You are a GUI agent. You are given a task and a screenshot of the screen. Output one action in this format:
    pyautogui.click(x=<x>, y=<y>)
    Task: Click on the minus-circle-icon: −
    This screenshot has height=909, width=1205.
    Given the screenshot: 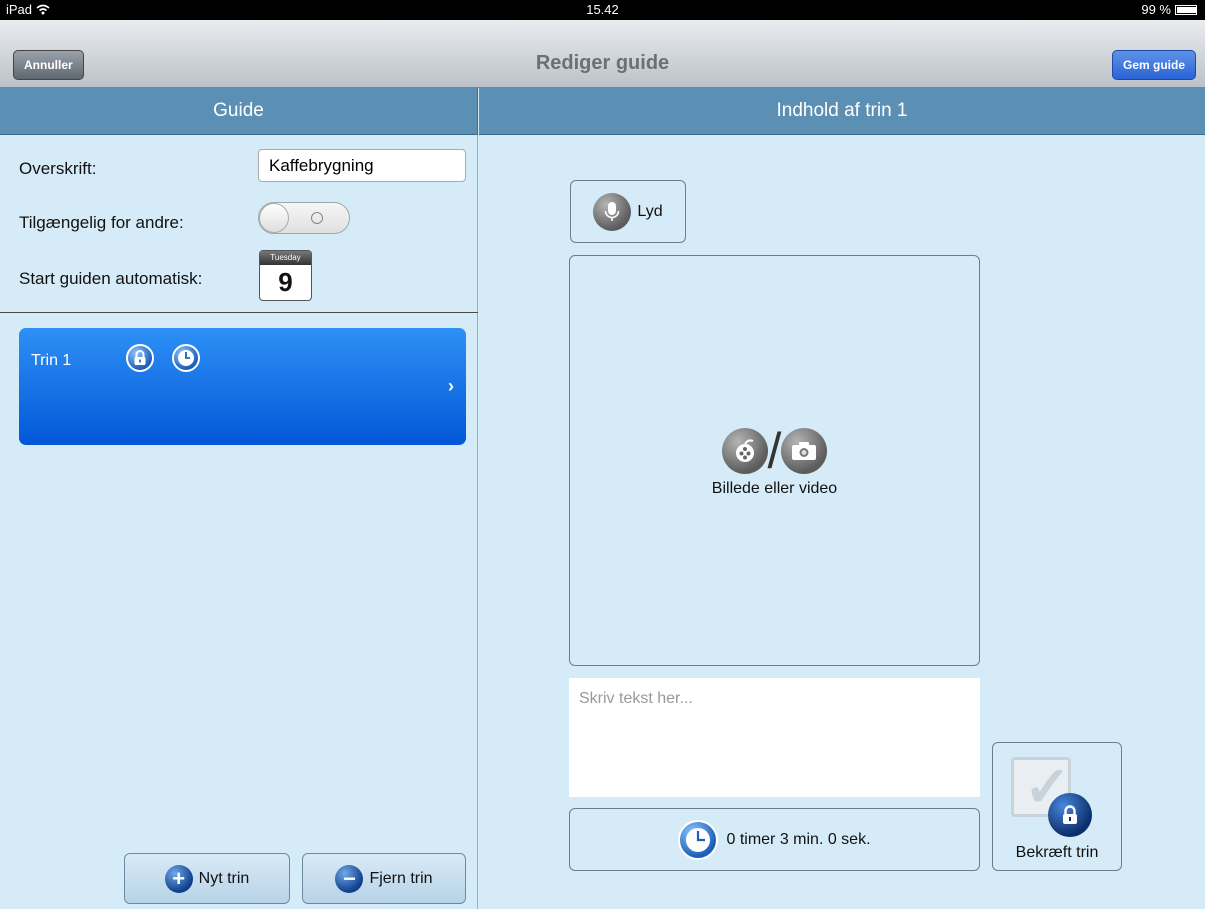 What is the action you would take?
    pyautogui.click(x=349, y=878)
    